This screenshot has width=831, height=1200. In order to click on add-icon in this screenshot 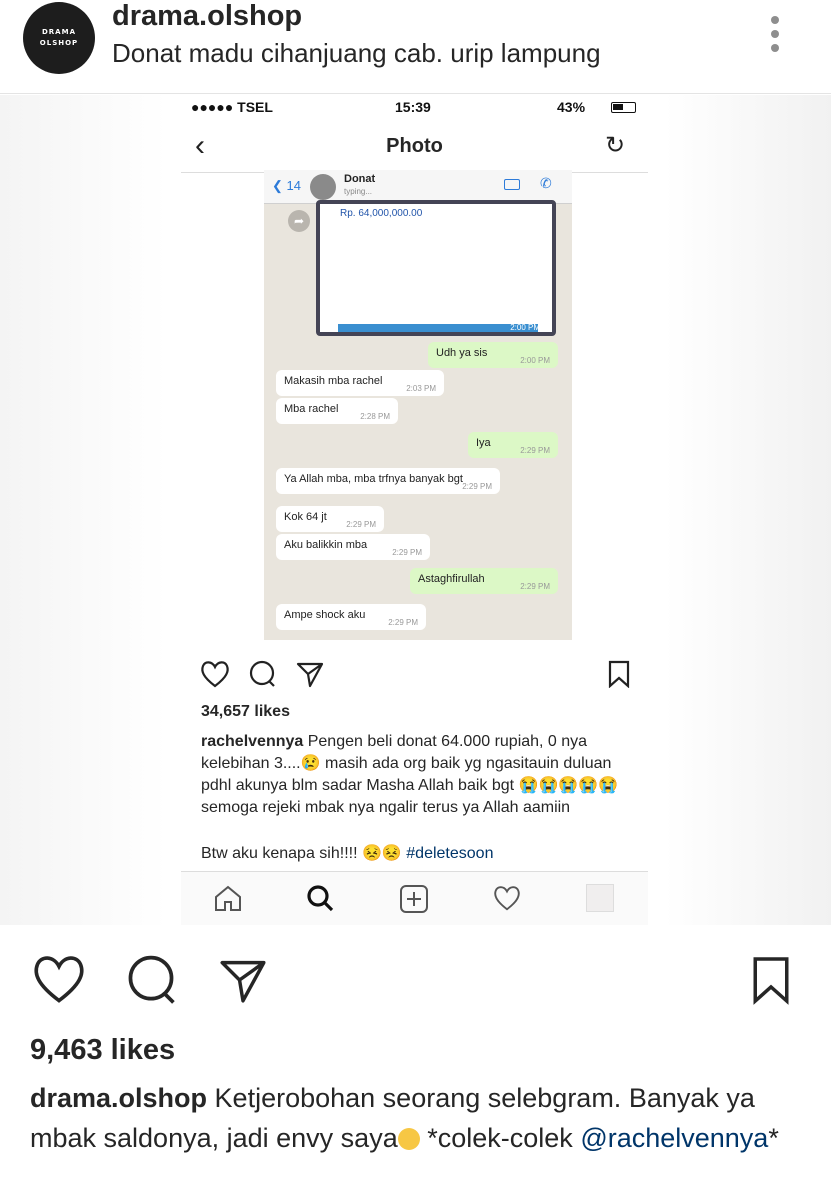, I will do `click(414, 899)`.